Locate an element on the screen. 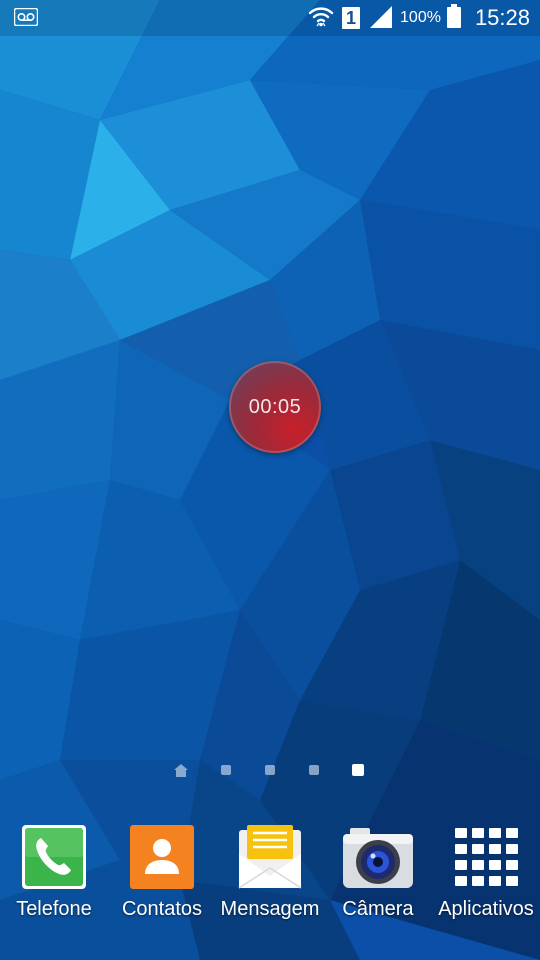 The height and width of the screenshot is (960, 540). recording-timer-text: 00:05 is located at coordinates (275, 406).